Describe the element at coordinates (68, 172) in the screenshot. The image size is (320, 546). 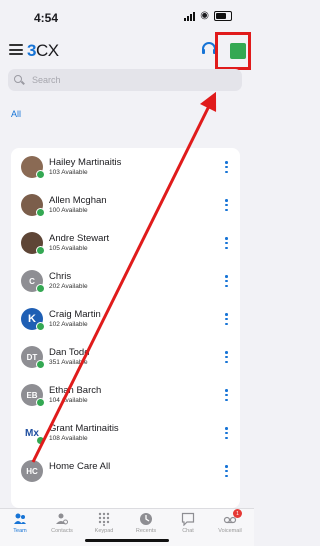
I see `contact-status: 103 Available` at that location.